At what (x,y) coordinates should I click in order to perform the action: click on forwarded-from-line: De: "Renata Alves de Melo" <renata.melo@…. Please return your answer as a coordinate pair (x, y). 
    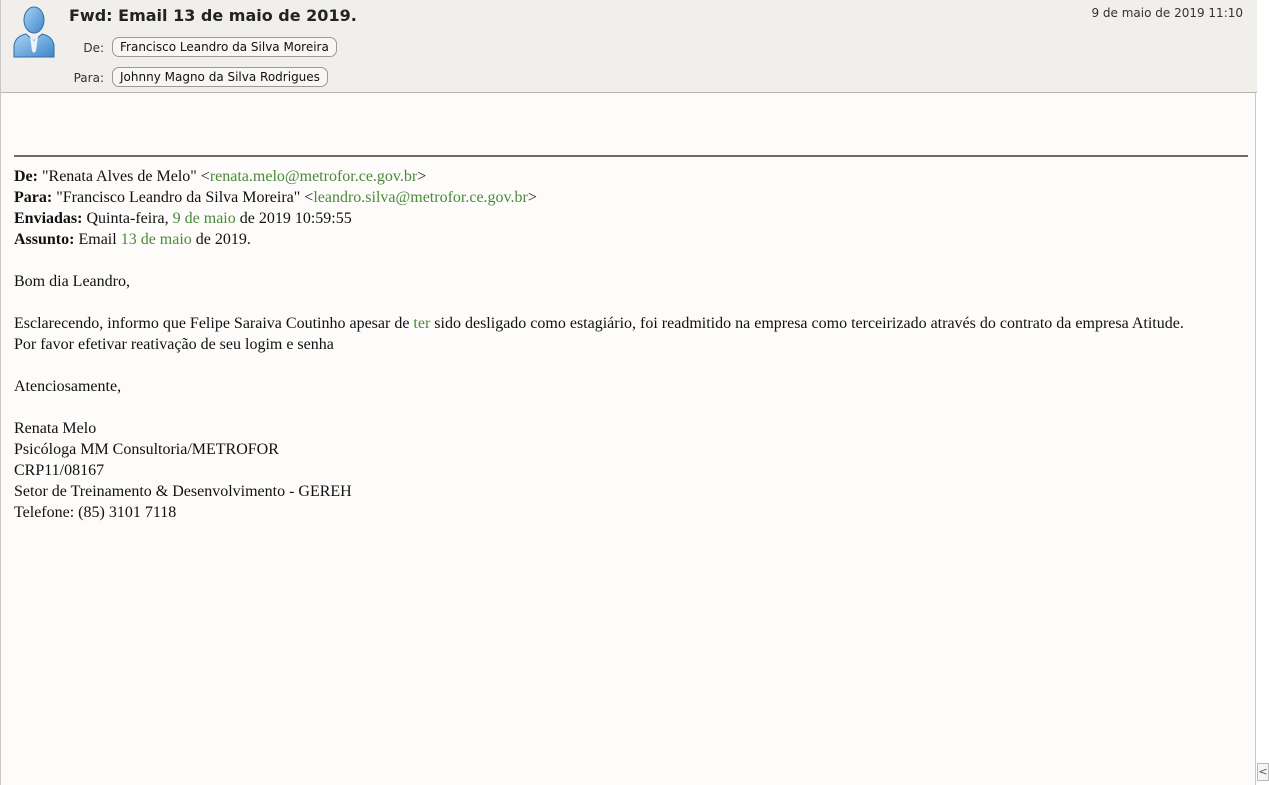
    Looking at the image, I should click on (631, 176).